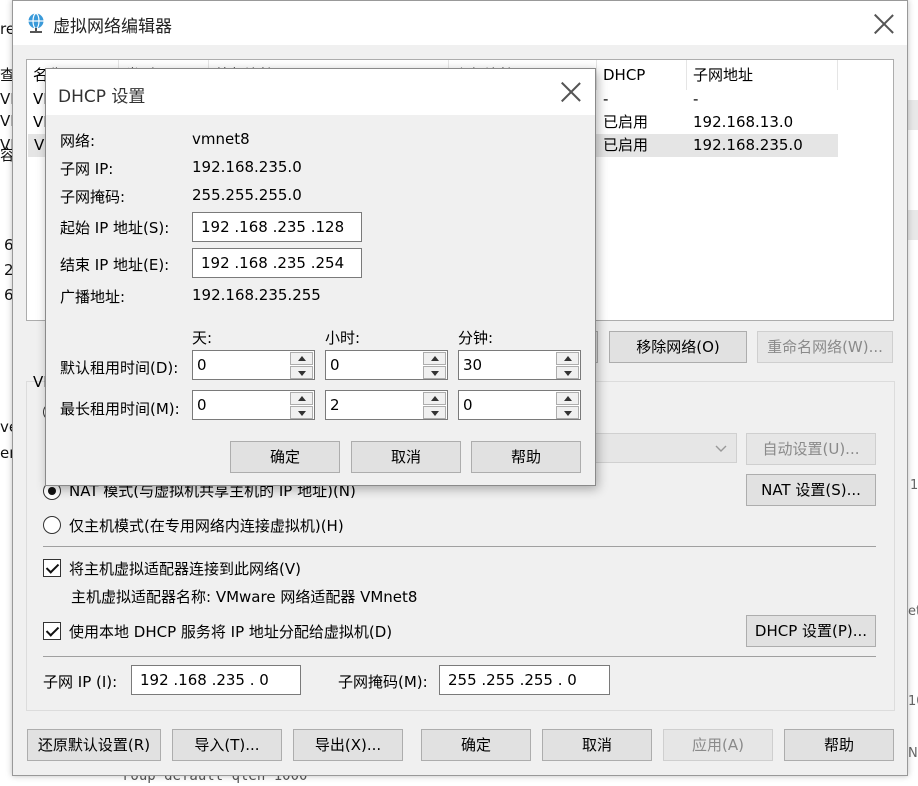  What do you see at coordinates (913, 701) in the screenshot?
I see `bg-fragment: 10` at bounding box center [913, 701].